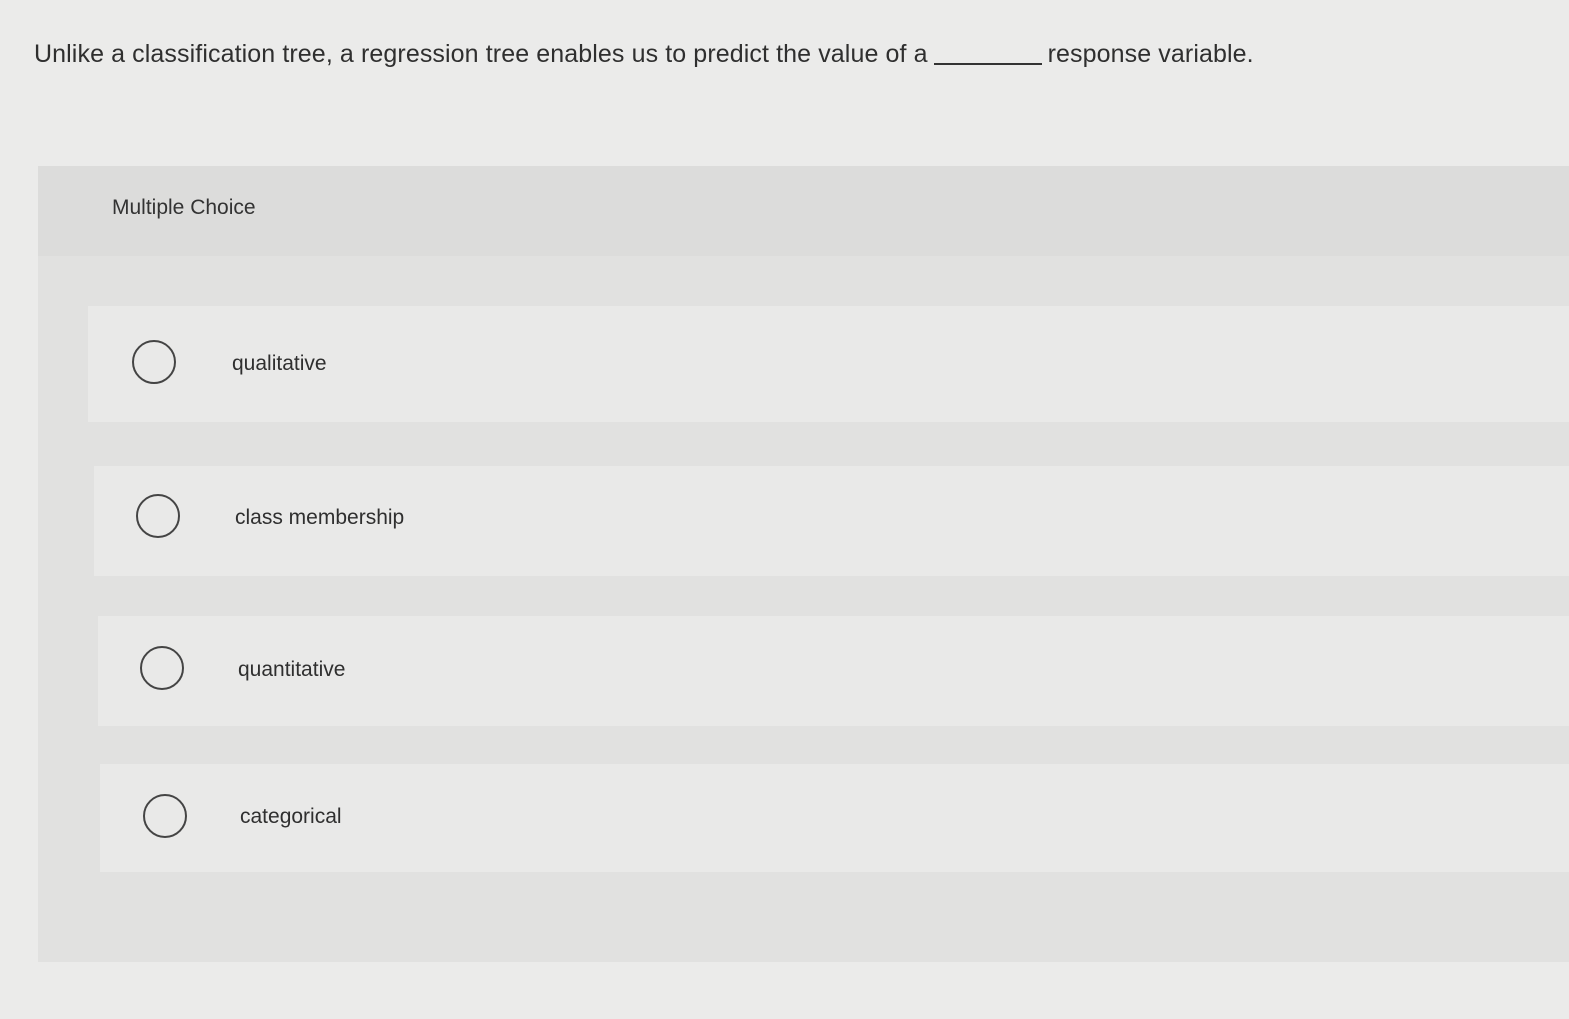  Describe the element at coordinates (291, 816) in the screenshot. I see `choice-label: categorical` at that location.